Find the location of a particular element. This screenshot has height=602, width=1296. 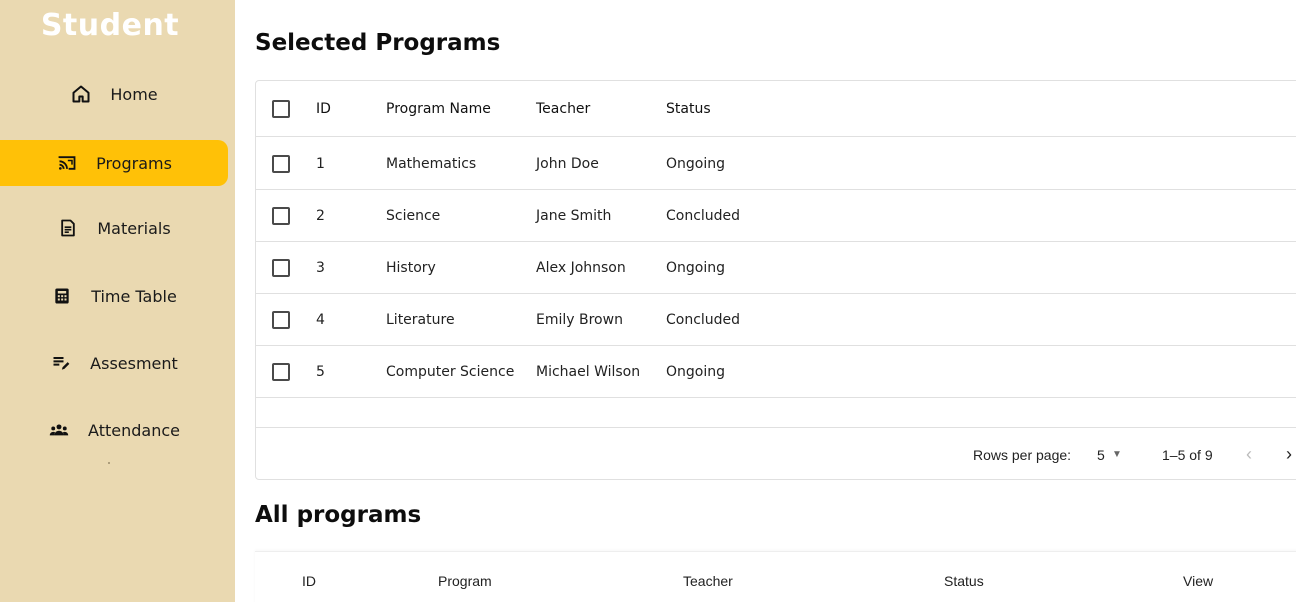

cell-program-name: Literature is located at coordinates (420, 319).